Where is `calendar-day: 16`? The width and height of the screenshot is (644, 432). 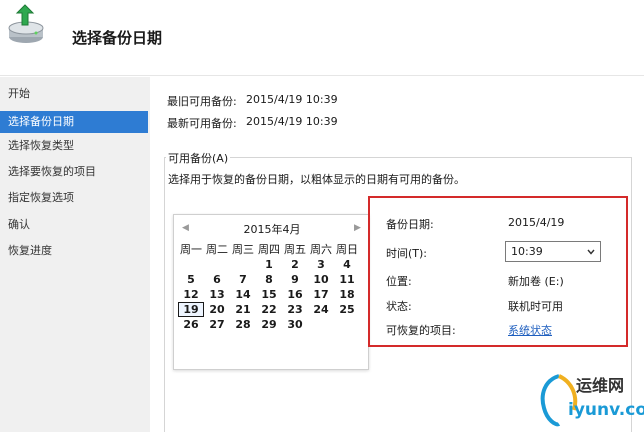 calendar-day: 16 is located at coordinates (295, 294).